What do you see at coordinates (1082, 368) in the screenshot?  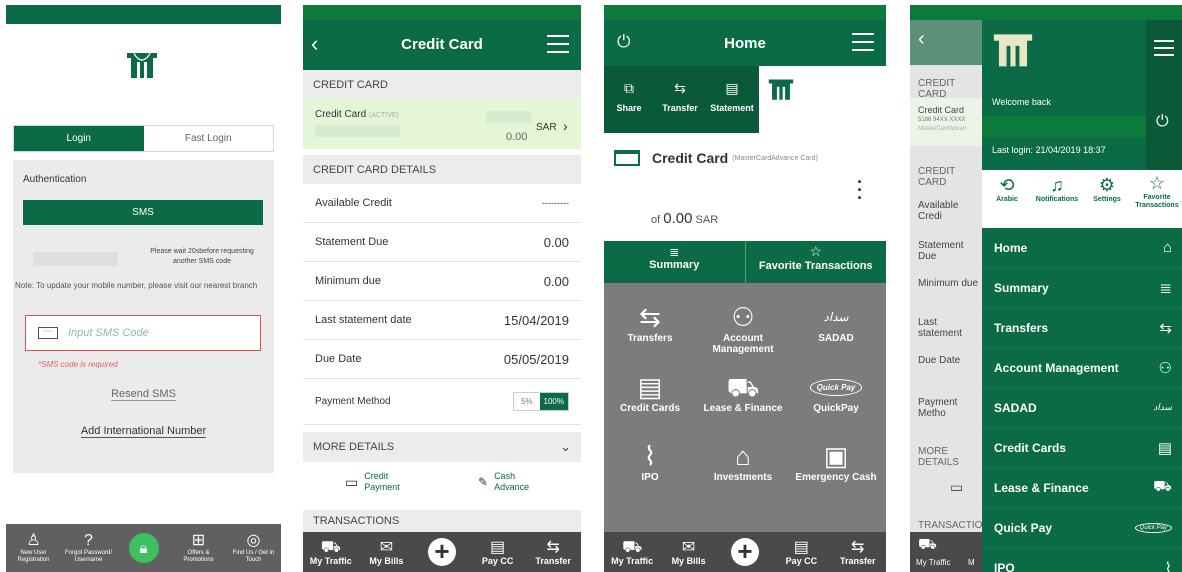 I see `menu-item-account-management: Account Management ⚇` at bounding box center [1082, 368].